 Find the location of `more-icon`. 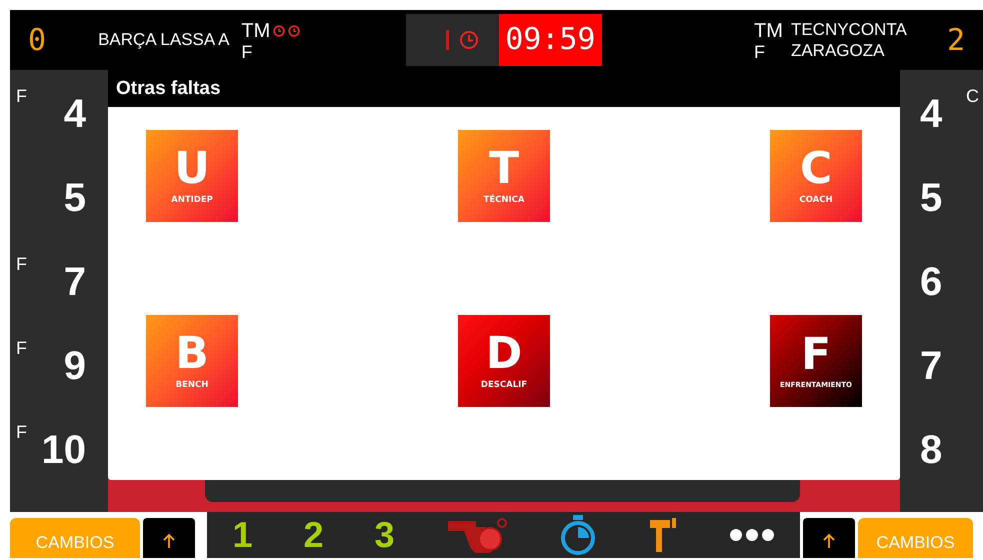

more-icon is located at coordinates (752, 535).